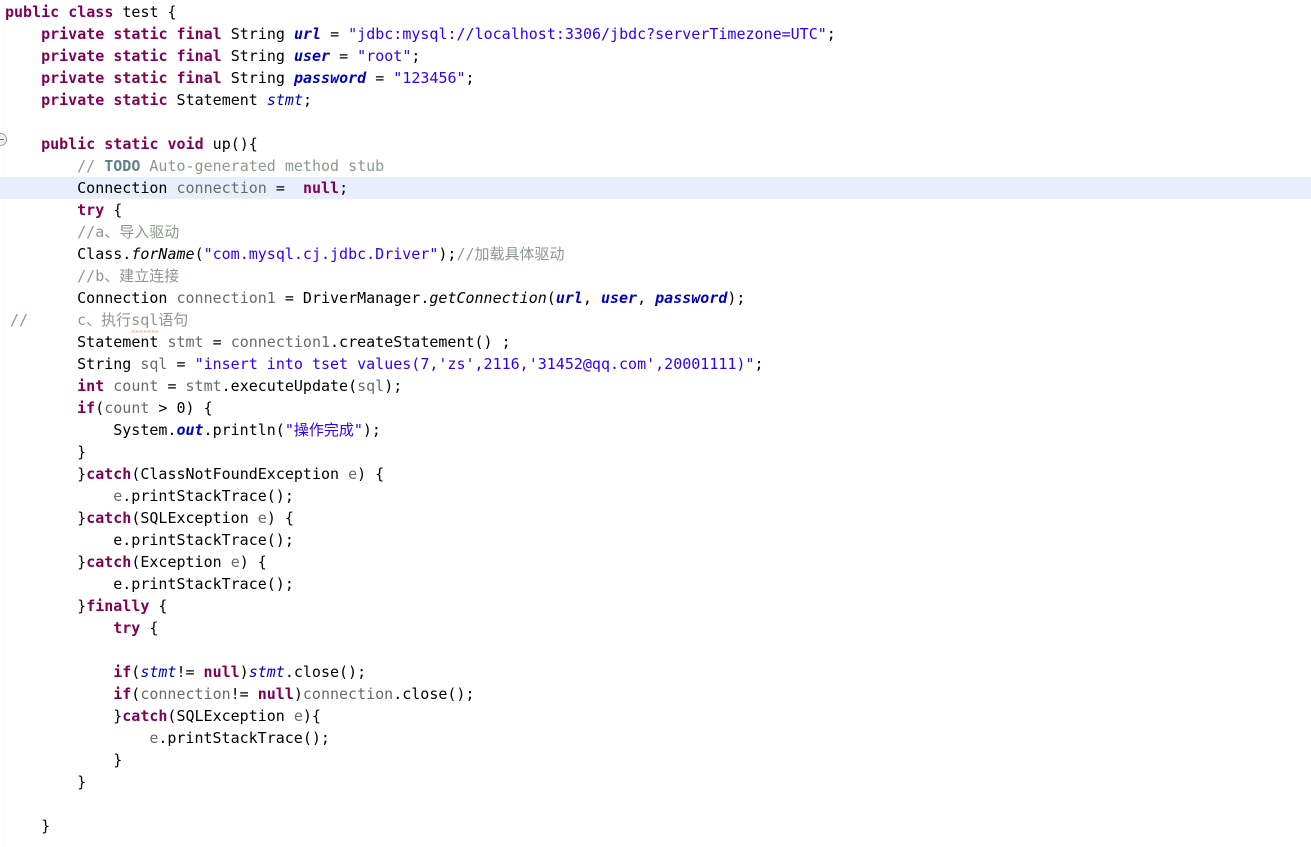 The image size is (1311, 847). What do you see at coordinates (199, 56) in the screenshot?
I see `token-kw: final` at bounding box center [199, 56].